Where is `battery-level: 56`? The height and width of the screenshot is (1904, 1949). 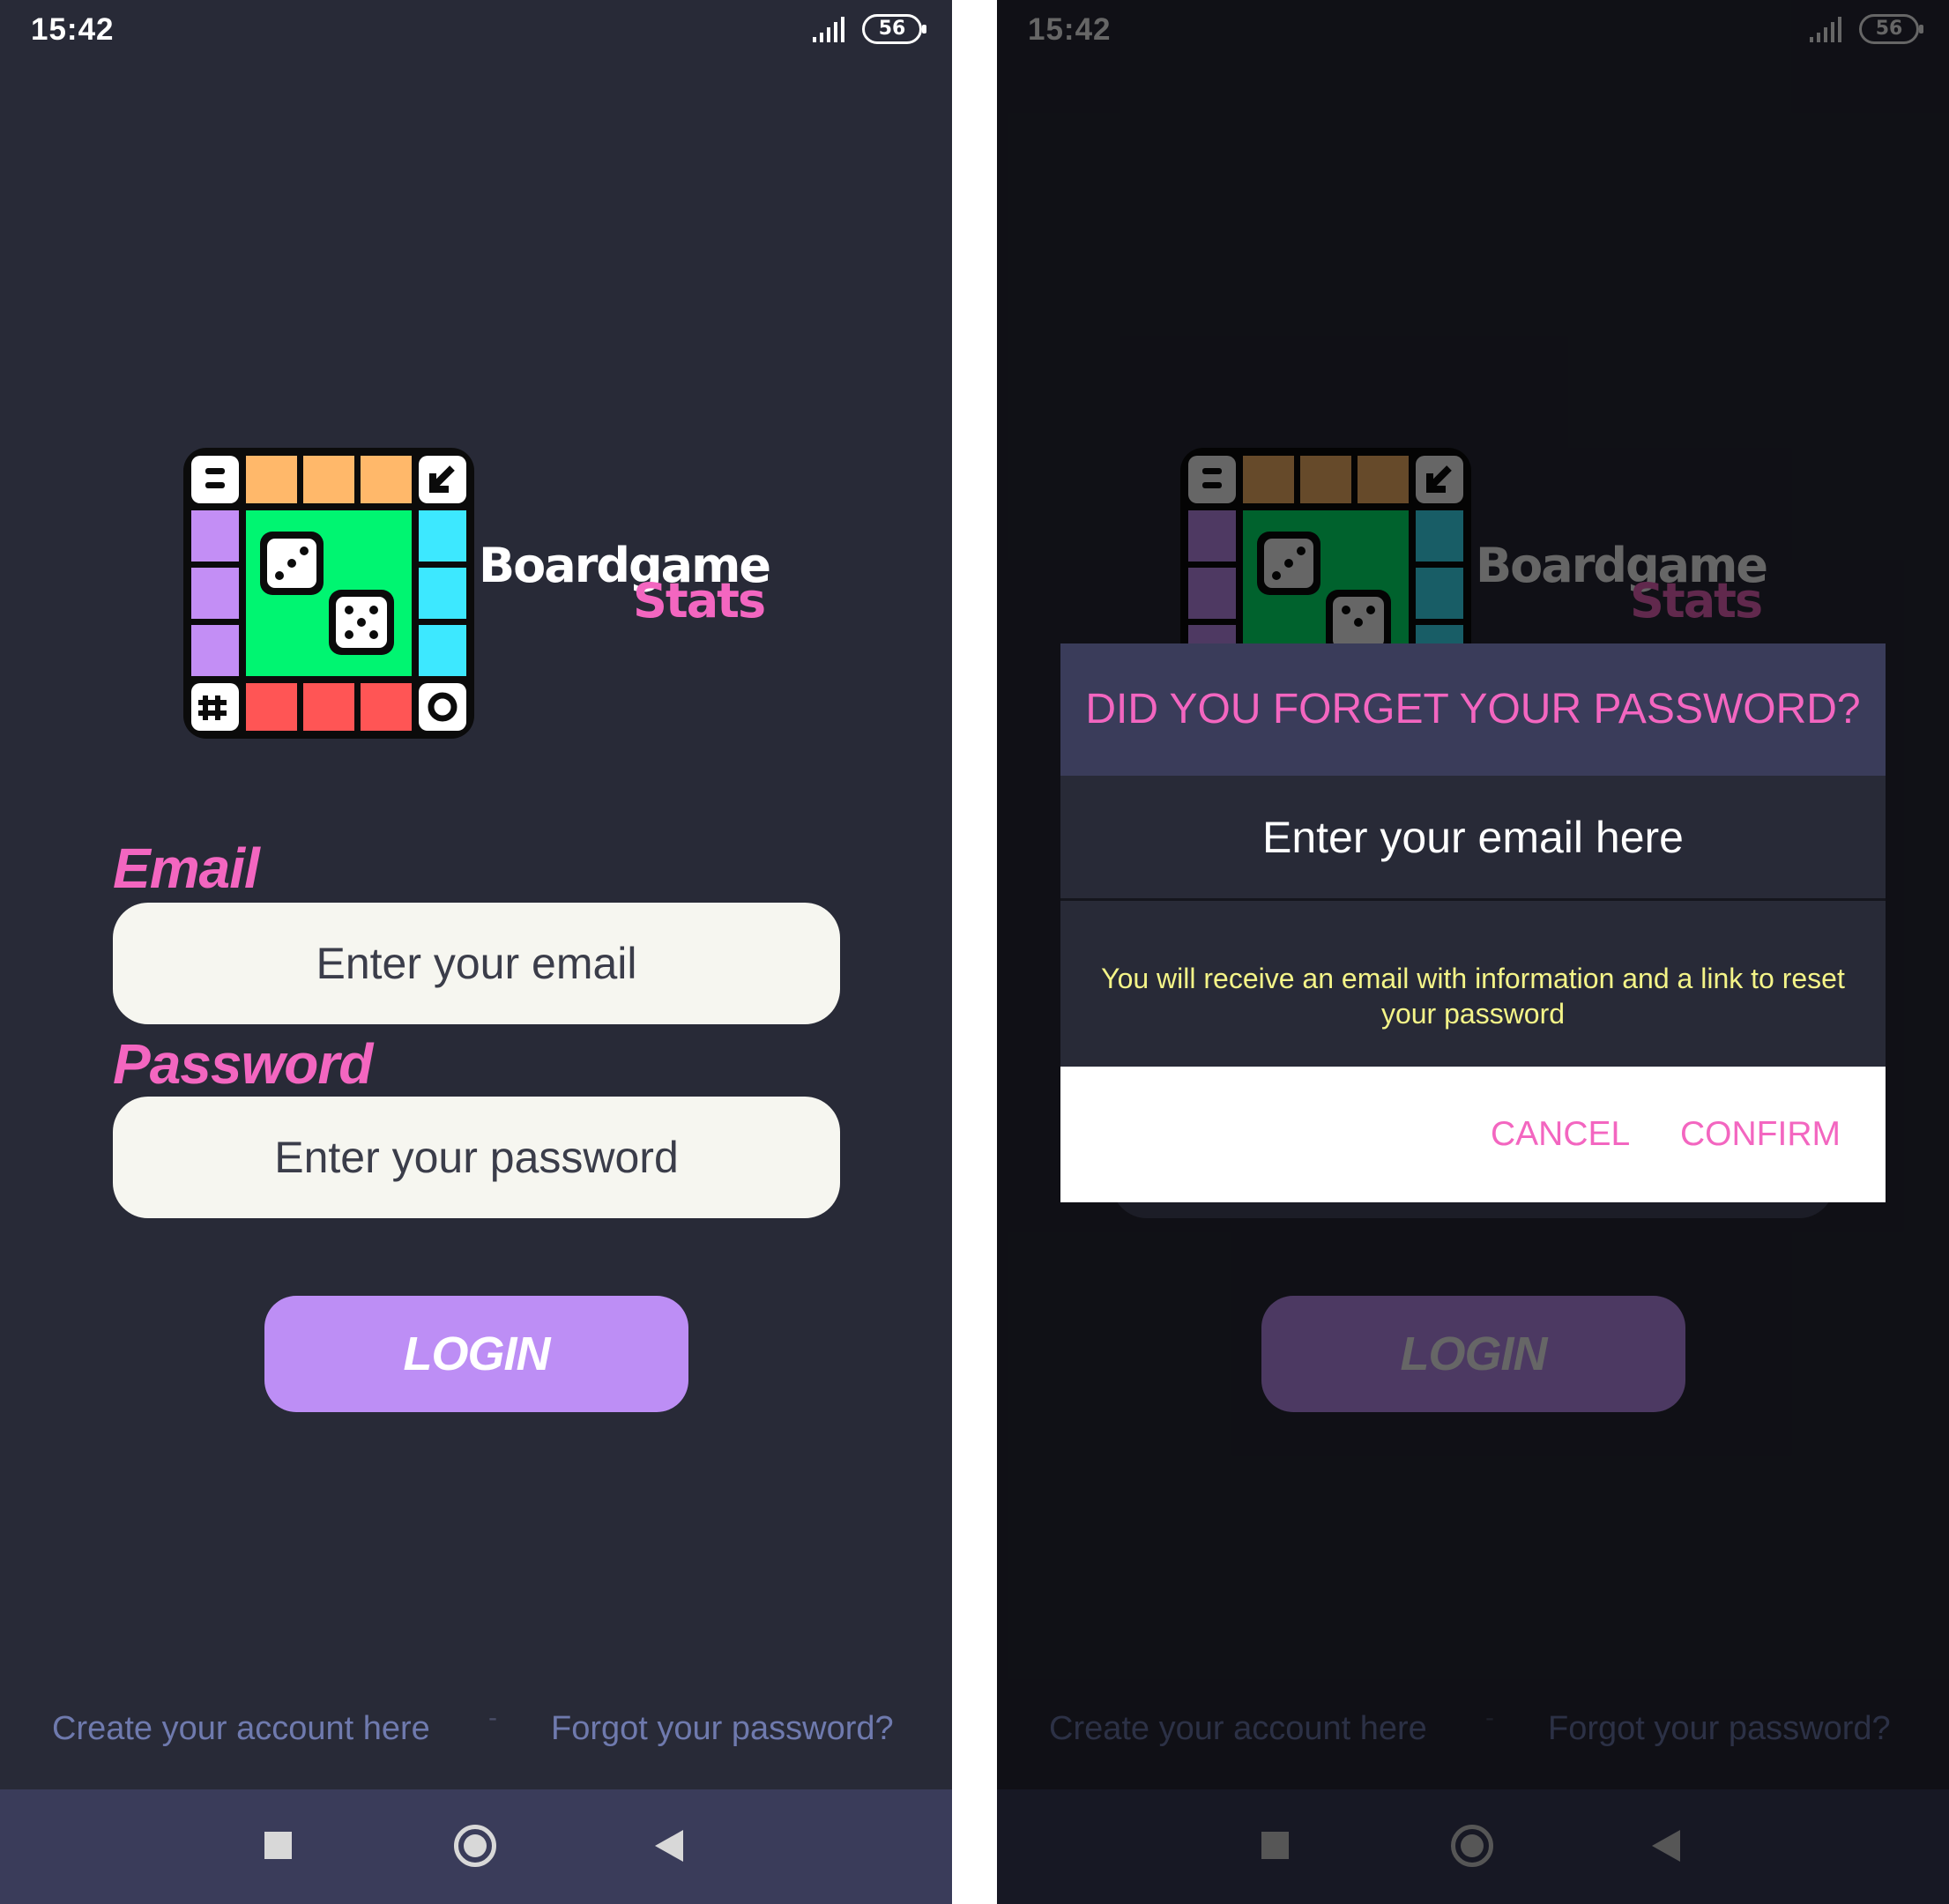
battery-level: 56 is located at coordinates (892, 29).